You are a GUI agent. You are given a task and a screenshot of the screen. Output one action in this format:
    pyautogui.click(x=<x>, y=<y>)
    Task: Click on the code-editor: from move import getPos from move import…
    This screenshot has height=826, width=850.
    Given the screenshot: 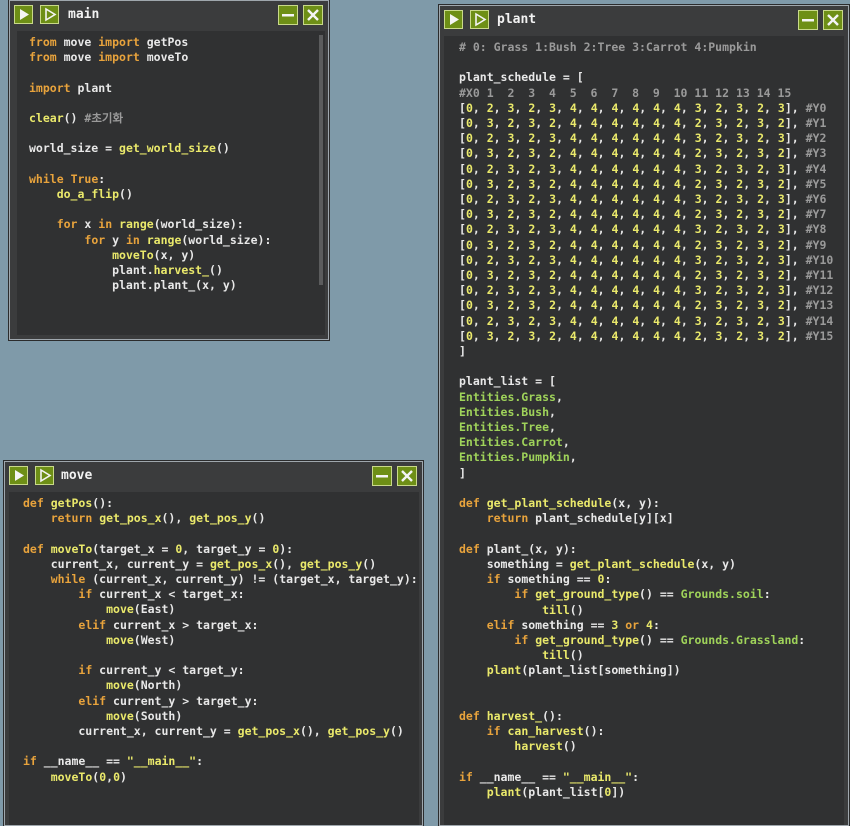 What is the action you would take?
    pyautogui.click(x=171, y=183)
    